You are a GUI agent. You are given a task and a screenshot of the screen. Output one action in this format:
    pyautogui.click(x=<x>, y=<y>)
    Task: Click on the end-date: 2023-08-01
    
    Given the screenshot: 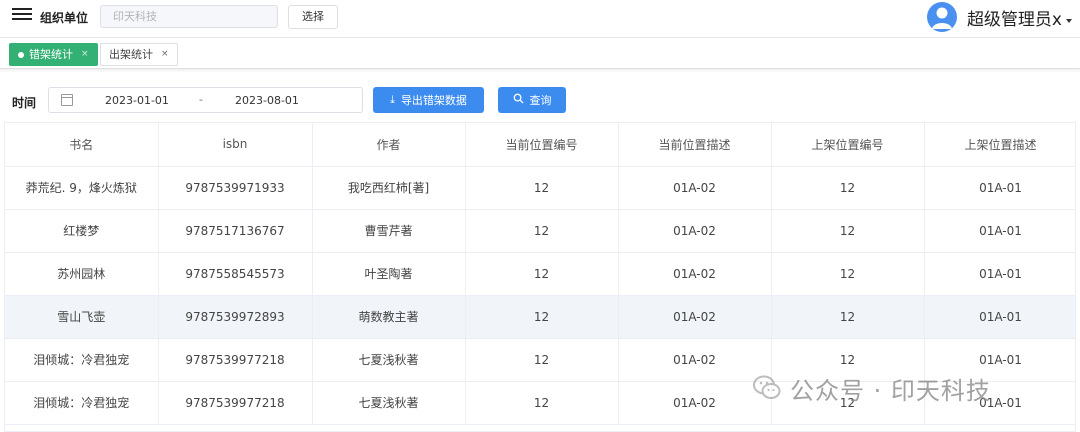 What is the action you would take?
    pyautogui.click(x=267, y=100)
    